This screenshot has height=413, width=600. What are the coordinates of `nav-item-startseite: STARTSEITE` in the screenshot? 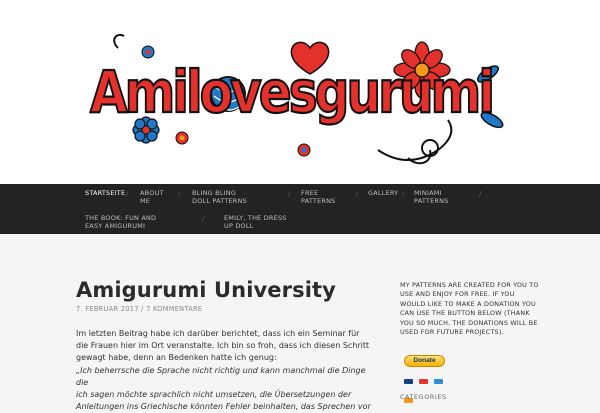 It's located at (105, 193).